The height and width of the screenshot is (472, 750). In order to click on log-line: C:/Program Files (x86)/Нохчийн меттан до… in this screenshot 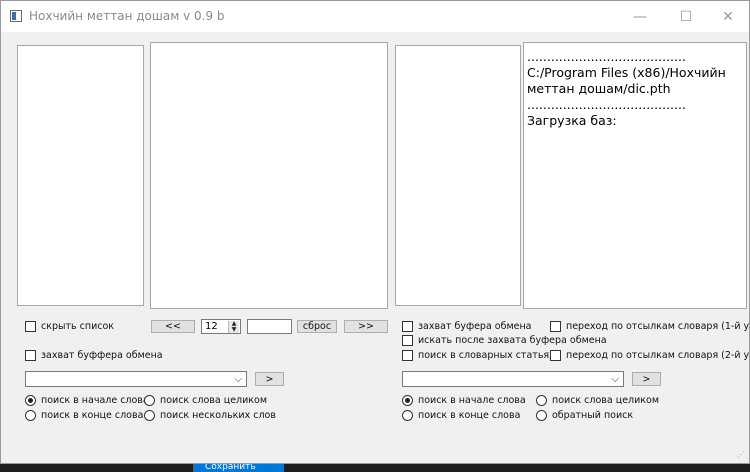, I will do `click(628, 80)`.